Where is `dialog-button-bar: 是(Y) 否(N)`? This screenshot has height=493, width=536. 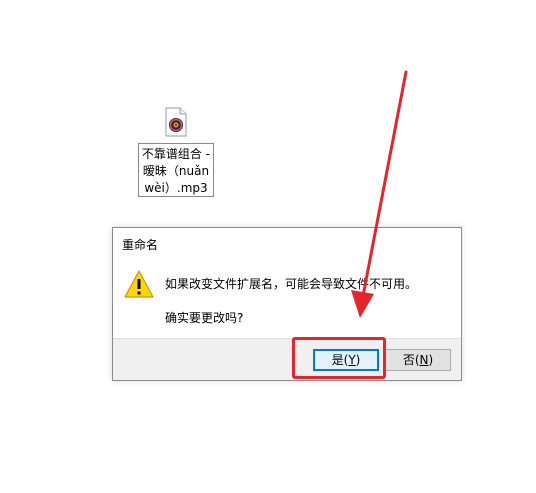 dialog-button-bar: 是(Y) 否(N) is located at coordinates (287, 359).